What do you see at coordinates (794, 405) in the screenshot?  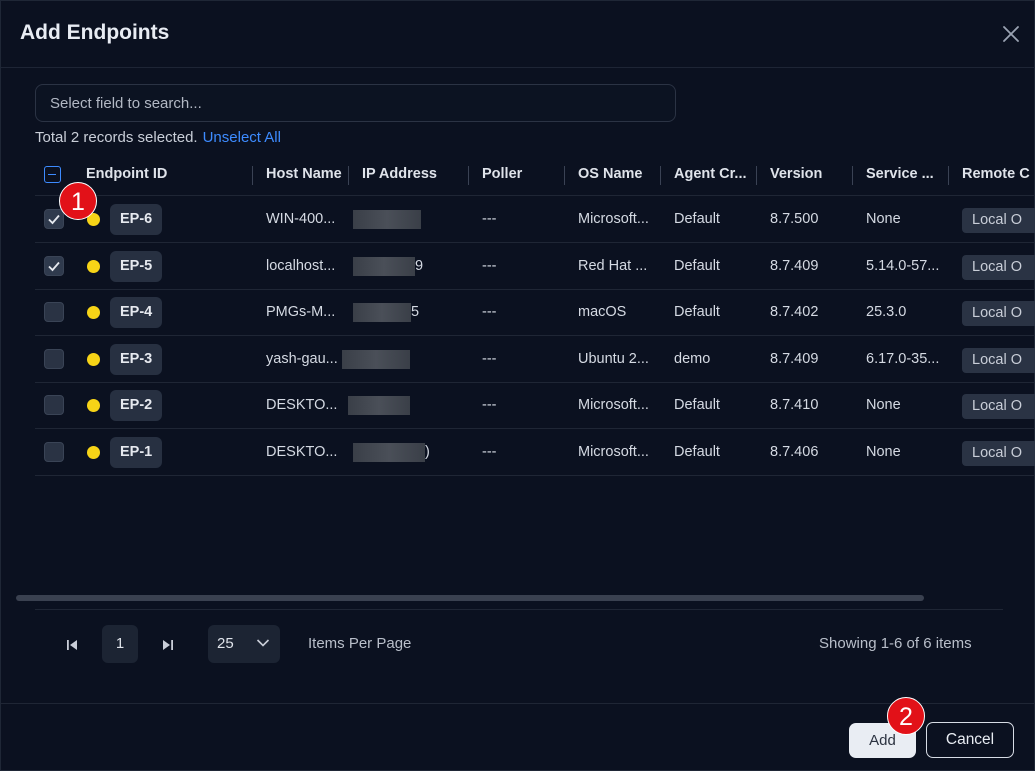 I see `version-cell: 8.7.410` at bounding box center [794, 405].